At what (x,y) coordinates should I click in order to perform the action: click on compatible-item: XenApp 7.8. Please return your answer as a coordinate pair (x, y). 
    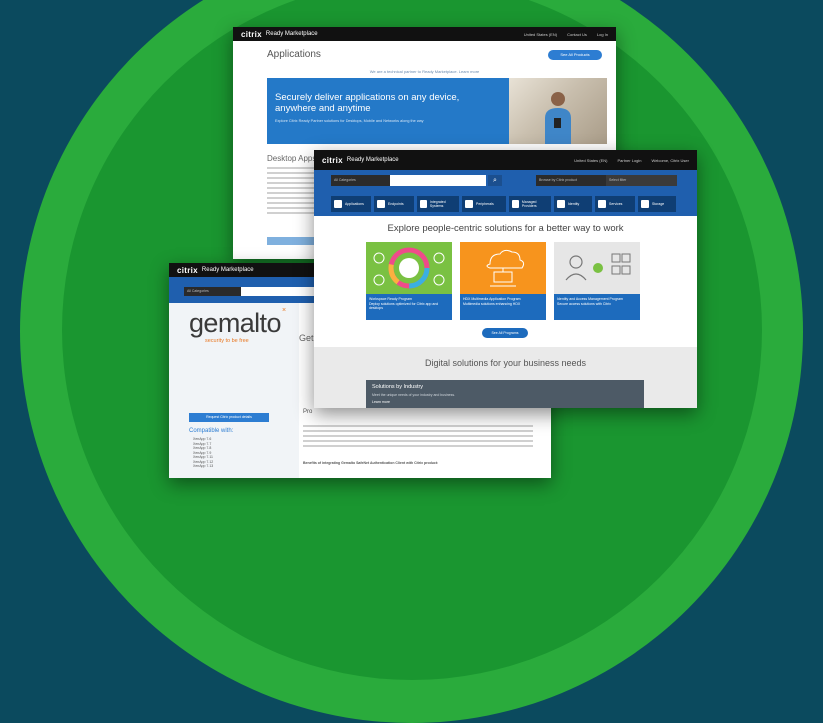
    Looking at the image, I should click on (202, 448).